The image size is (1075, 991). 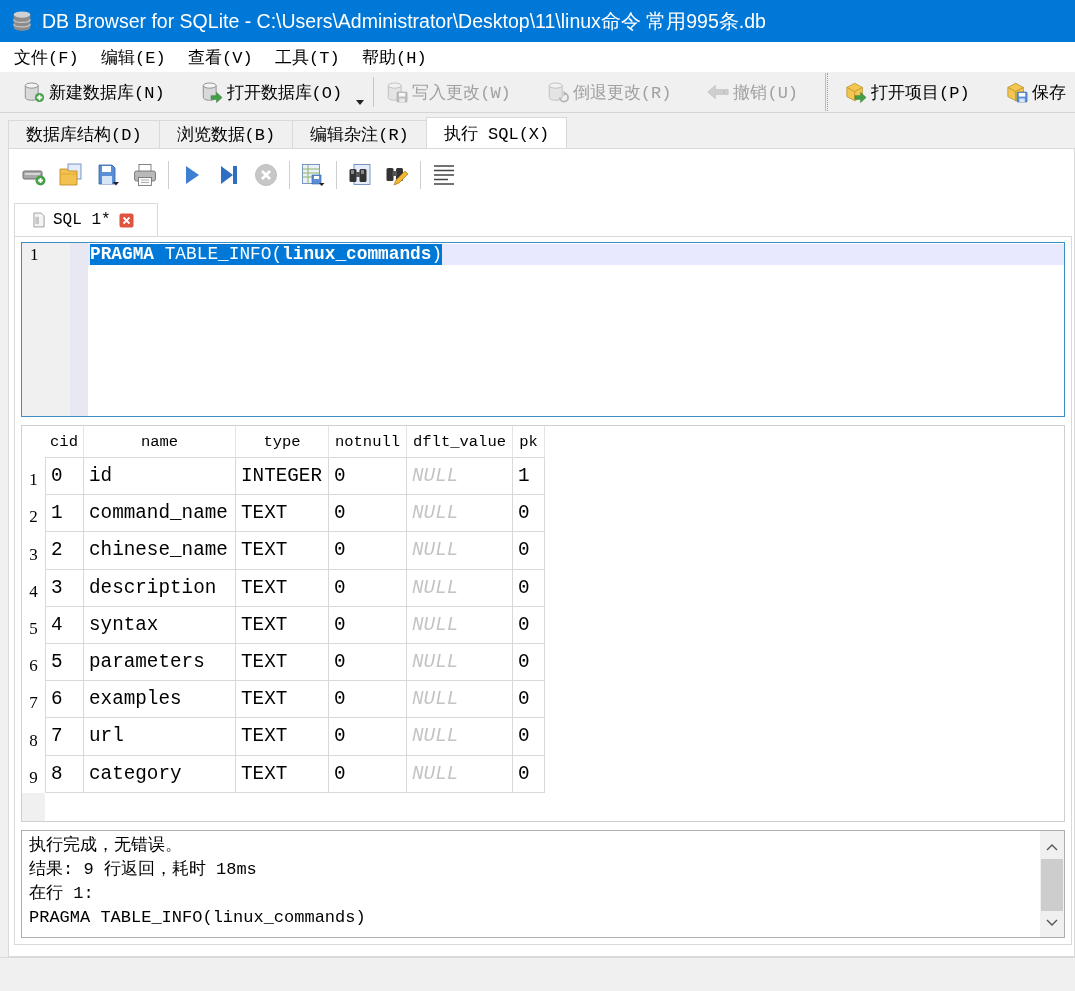 What do you see at coordinates (307, 57) in the screenshot?
I see `menu-item: 工具(T)` at bounding box center [307, 57].